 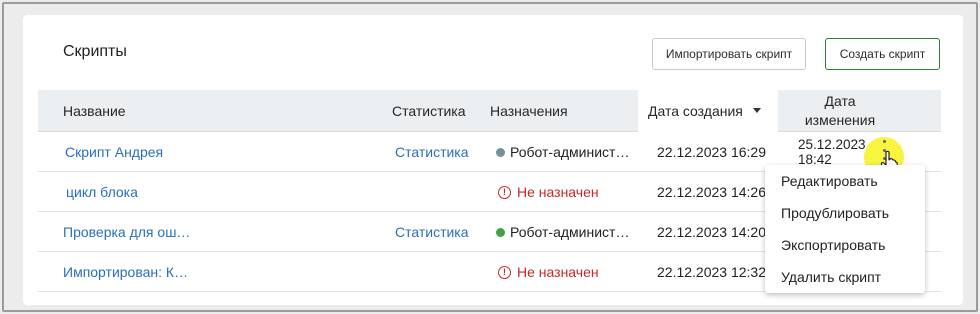 I want to click on column-header-modified-line2: изменения, so click(x=840, y=120).